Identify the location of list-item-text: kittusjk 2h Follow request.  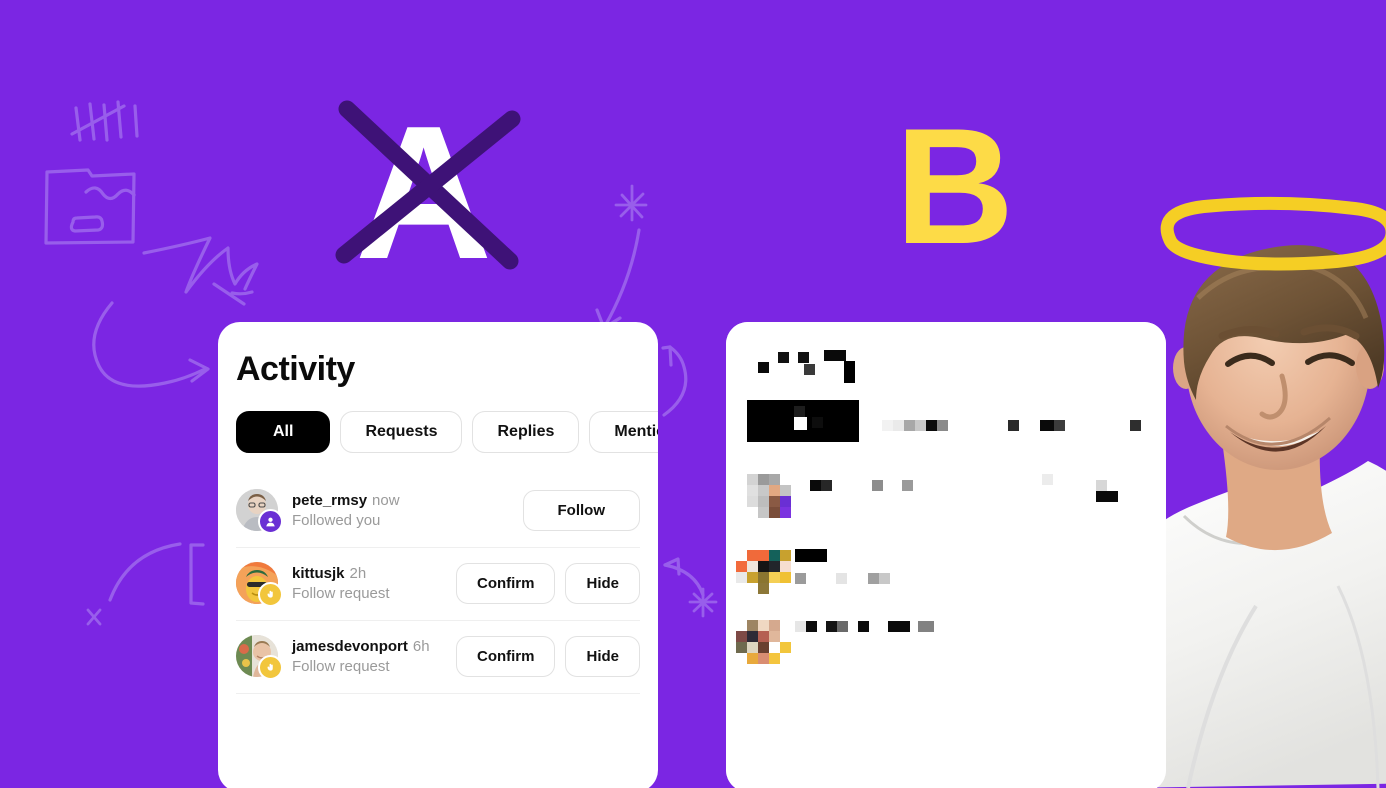
(367, 583).